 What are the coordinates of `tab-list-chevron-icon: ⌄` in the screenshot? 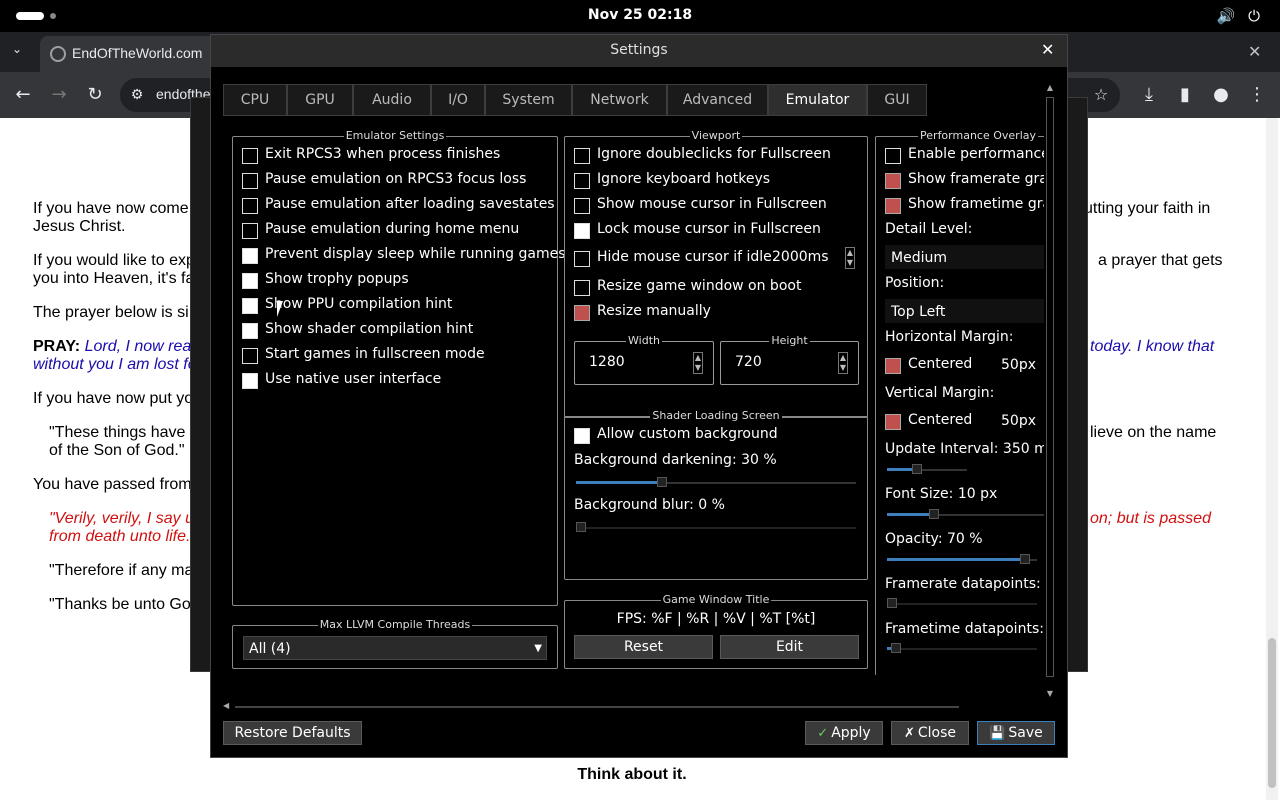 It's located at (17, 49).